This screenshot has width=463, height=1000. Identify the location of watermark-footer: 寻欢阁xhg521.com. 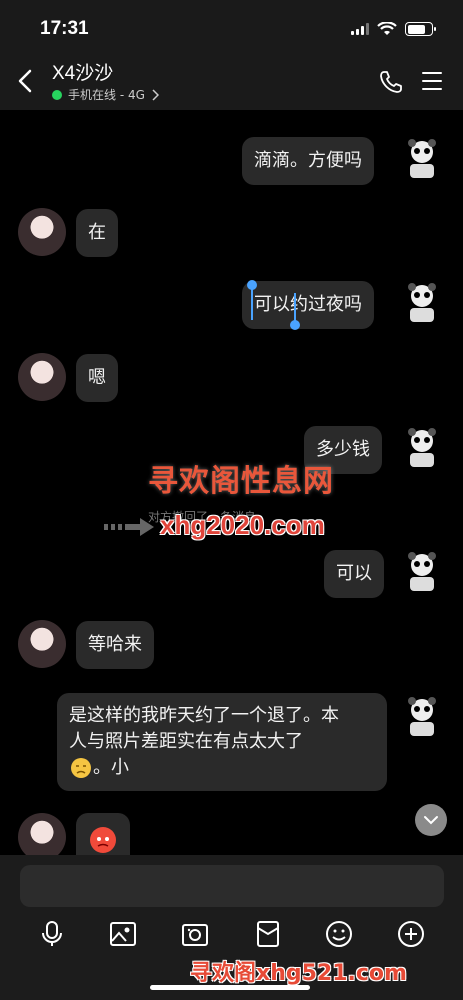
(298, 973).